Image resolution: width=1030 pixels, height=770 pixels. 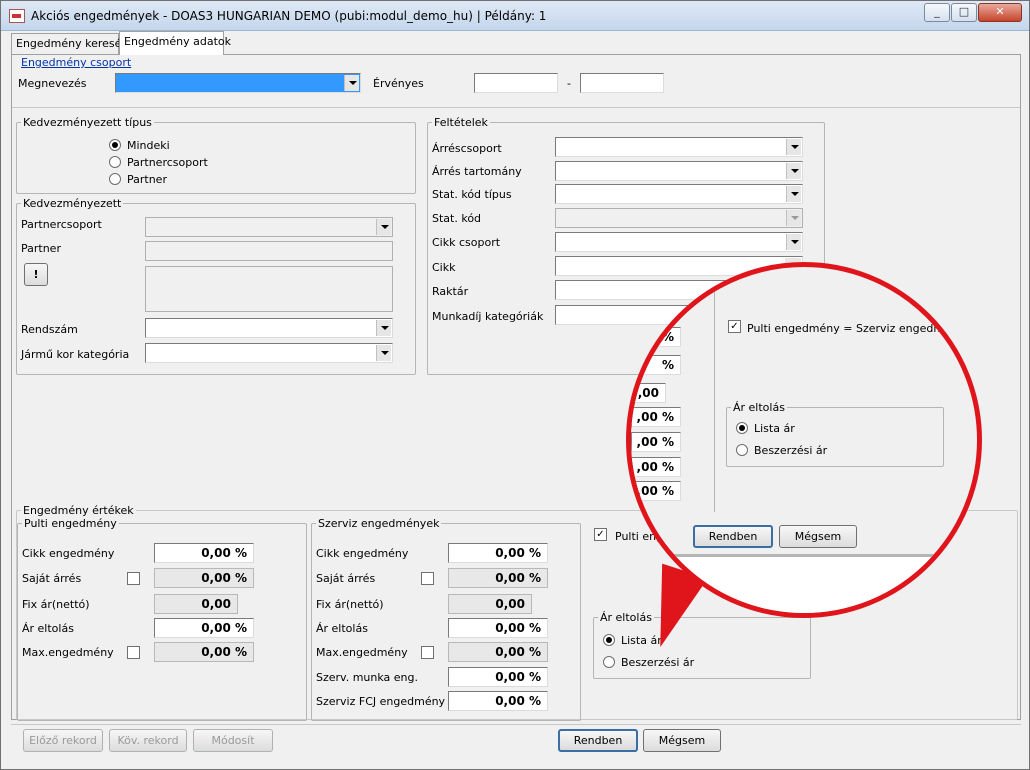 What do you see at coordinates (964, 12) in the screenshot?
I see `maximize-button: □` at bounding box center [964, 12].